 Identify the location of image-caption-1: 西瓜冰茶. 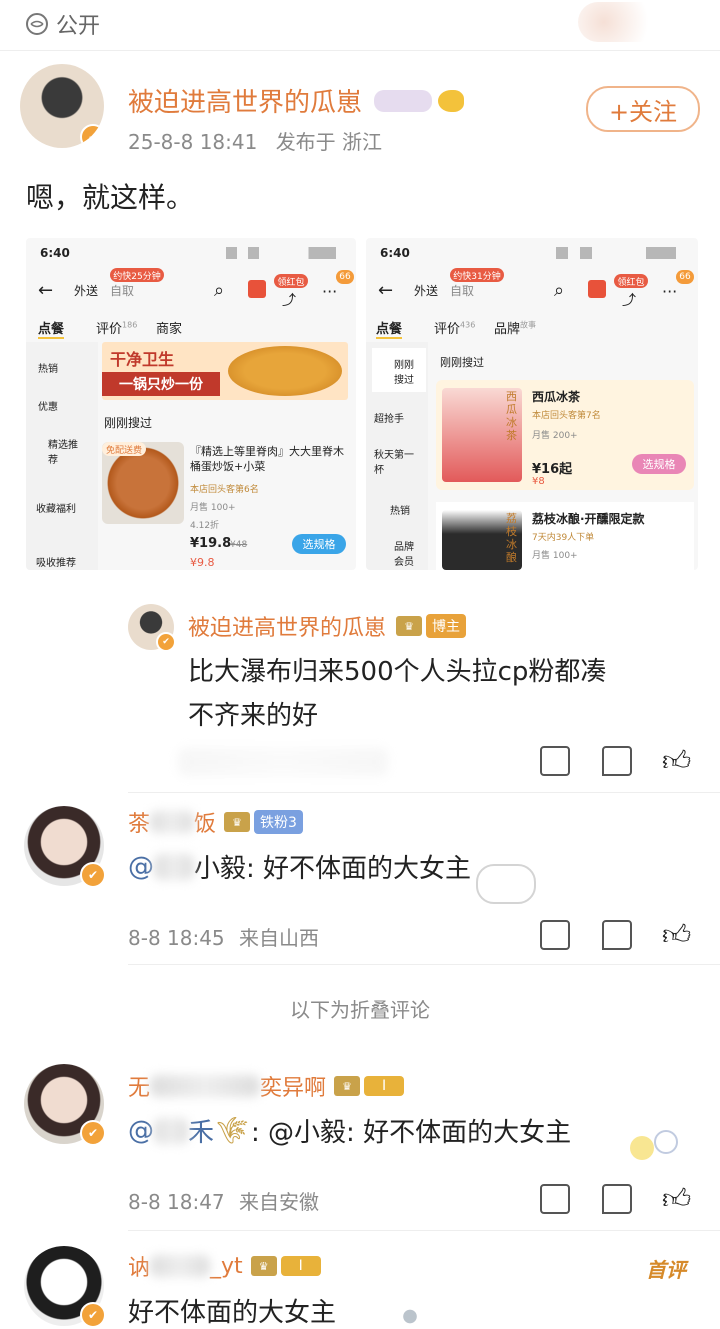
(511, 416).